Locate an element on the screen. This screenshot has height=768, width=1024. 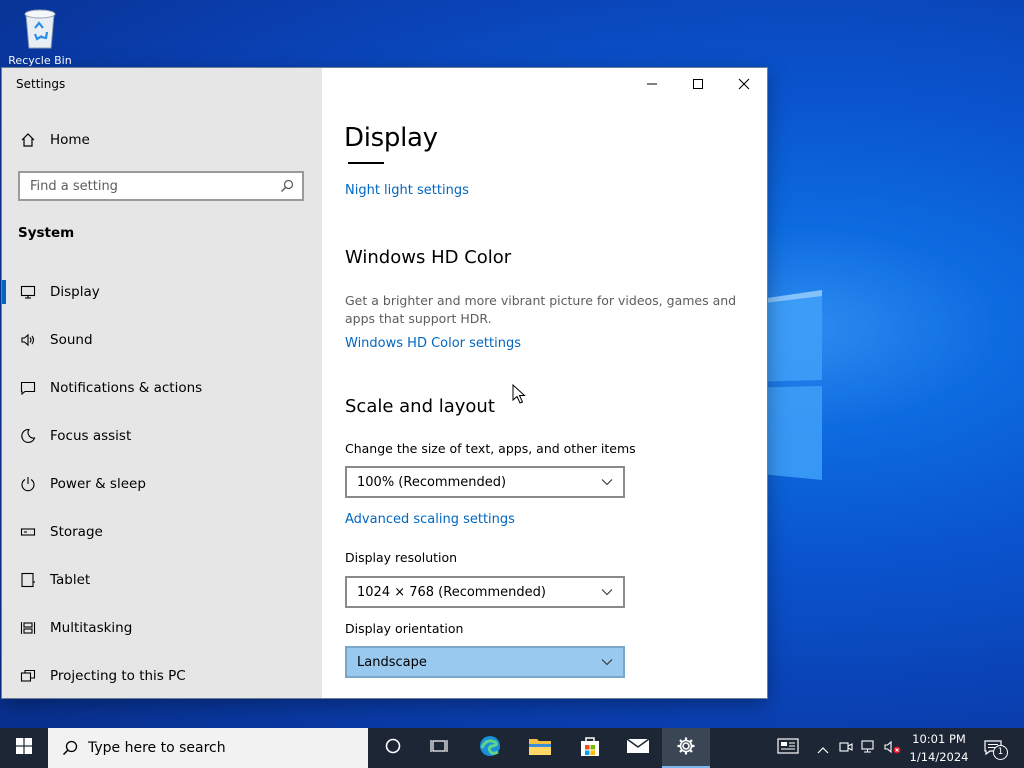
night-light-settings-link: Night light settings is located at coordinates (407, 190).